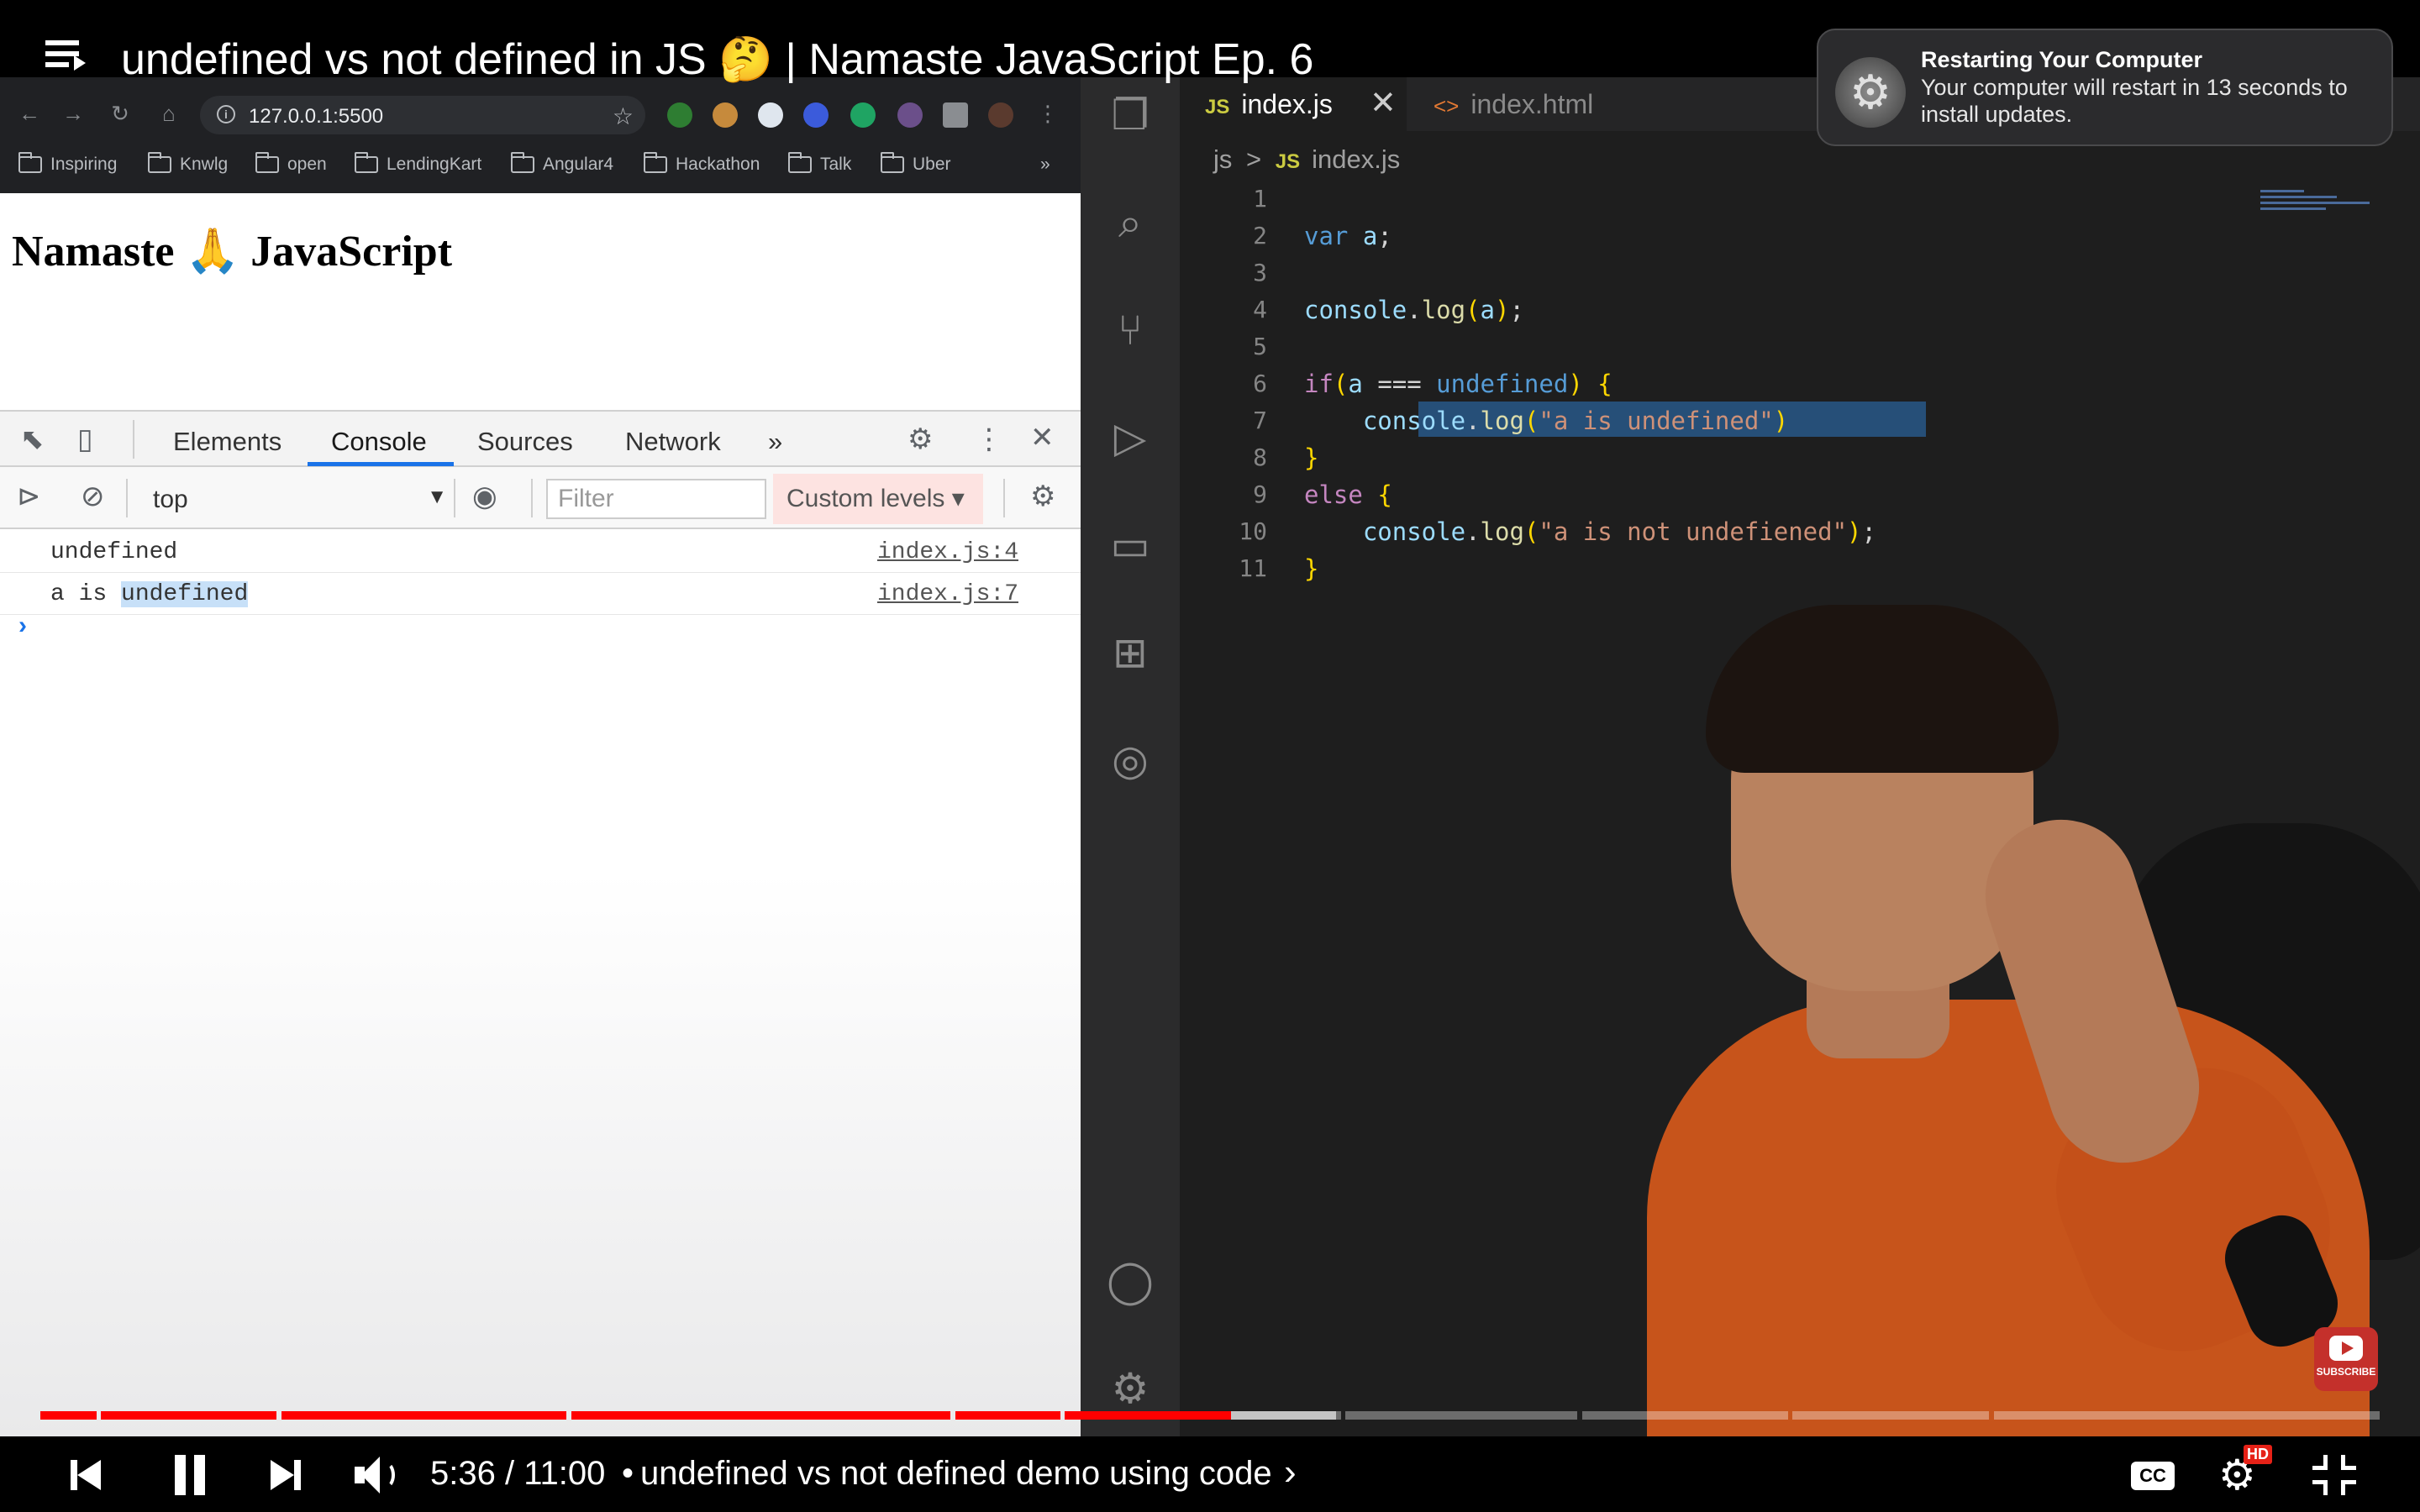  I want to click on progress-bar, so click(1210, 1415).